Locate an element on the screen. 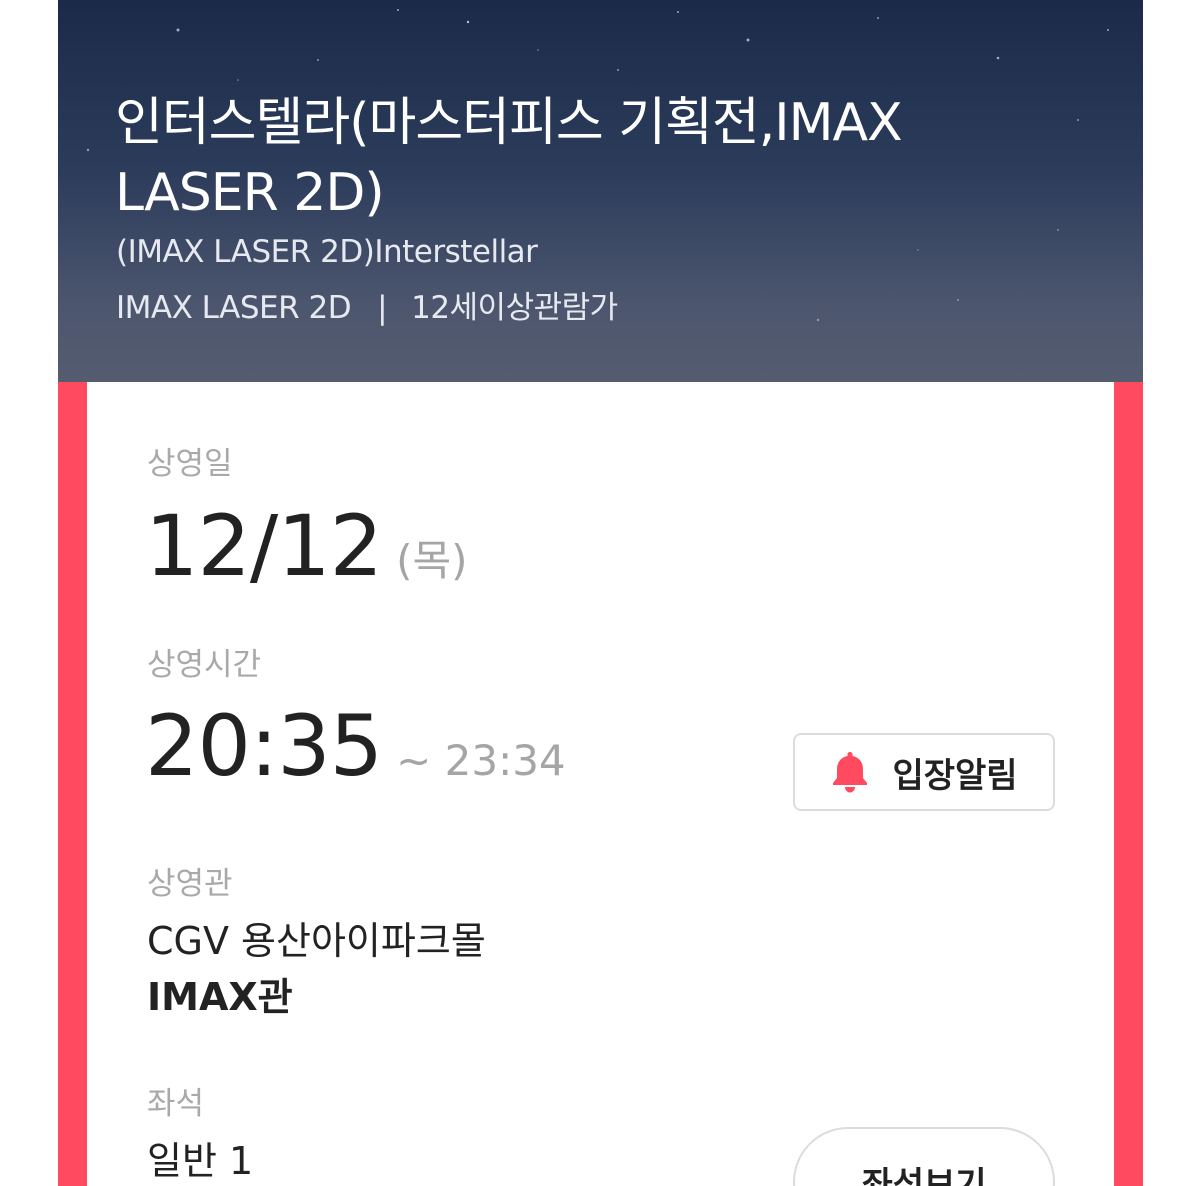 Image resolution: width=1200 pixels, height=1186 pixels. theater-label: 상영관 is located at coordinates (190, 884).